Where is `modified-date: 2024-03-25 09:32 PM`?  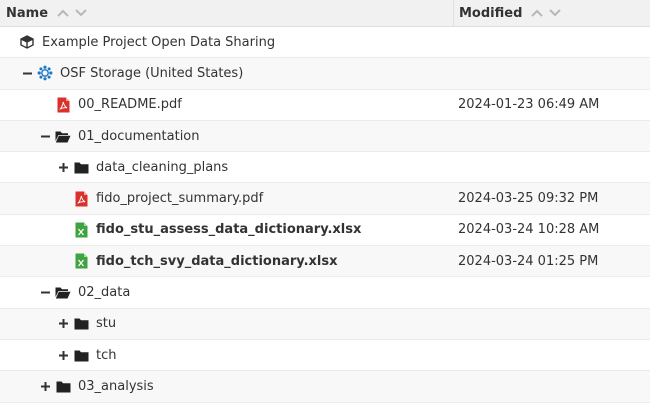
modified-date: 2024-03-25 09:32 PM is located at coordinates (528, 199).